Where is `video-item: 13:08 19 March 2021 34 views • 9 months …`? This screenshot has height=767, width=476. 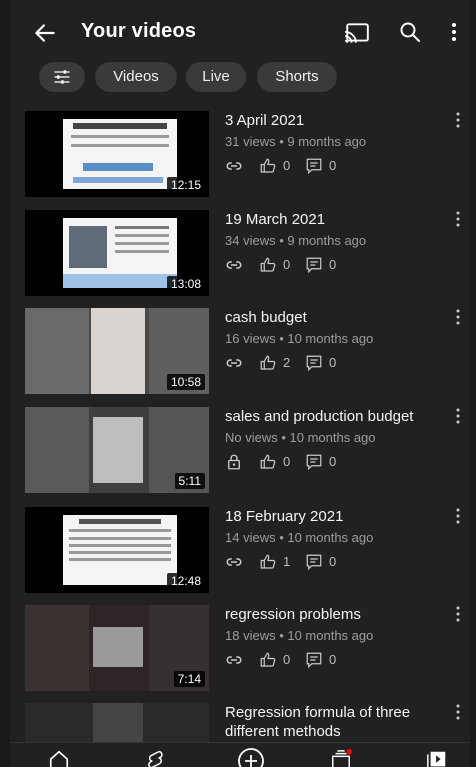
video-item: 13:08 19 March 2021 34 views • 9 months … is located at coordinates (240, 254).